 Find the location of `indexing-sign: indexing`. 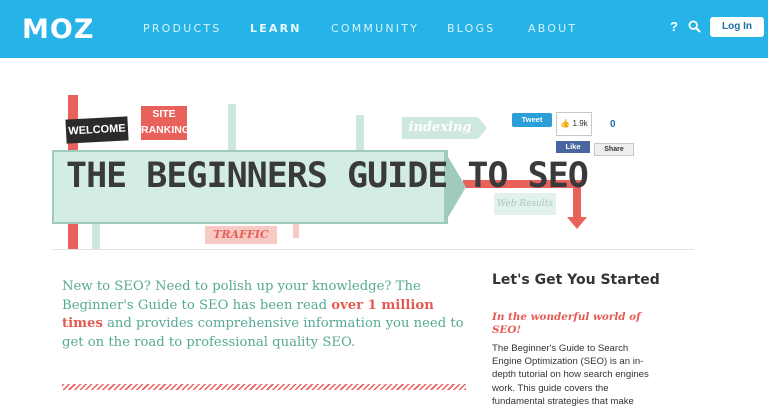

indexing-sign: indexing is located at coordinates (440, 128).